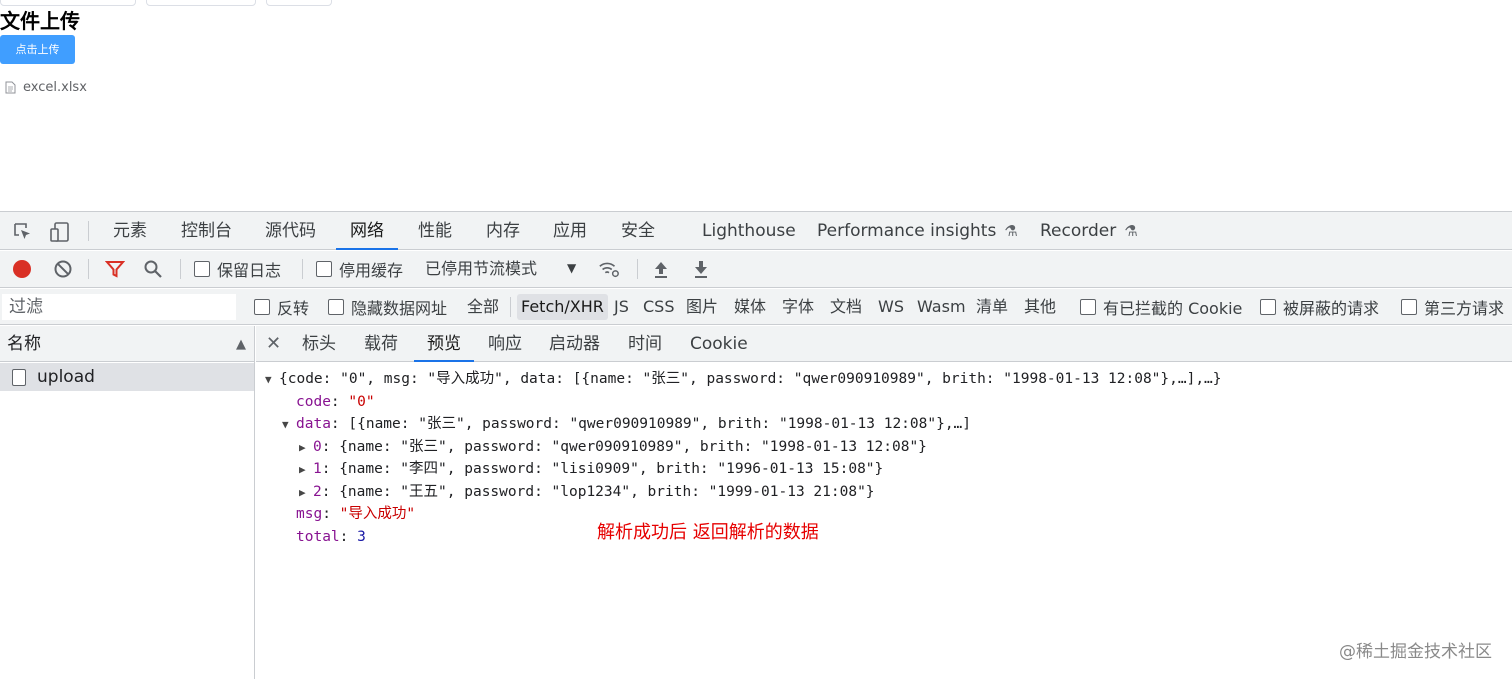  I want to click on blocked-requests-checkbox: 被屏蔽的请求, so click(1320, 307).